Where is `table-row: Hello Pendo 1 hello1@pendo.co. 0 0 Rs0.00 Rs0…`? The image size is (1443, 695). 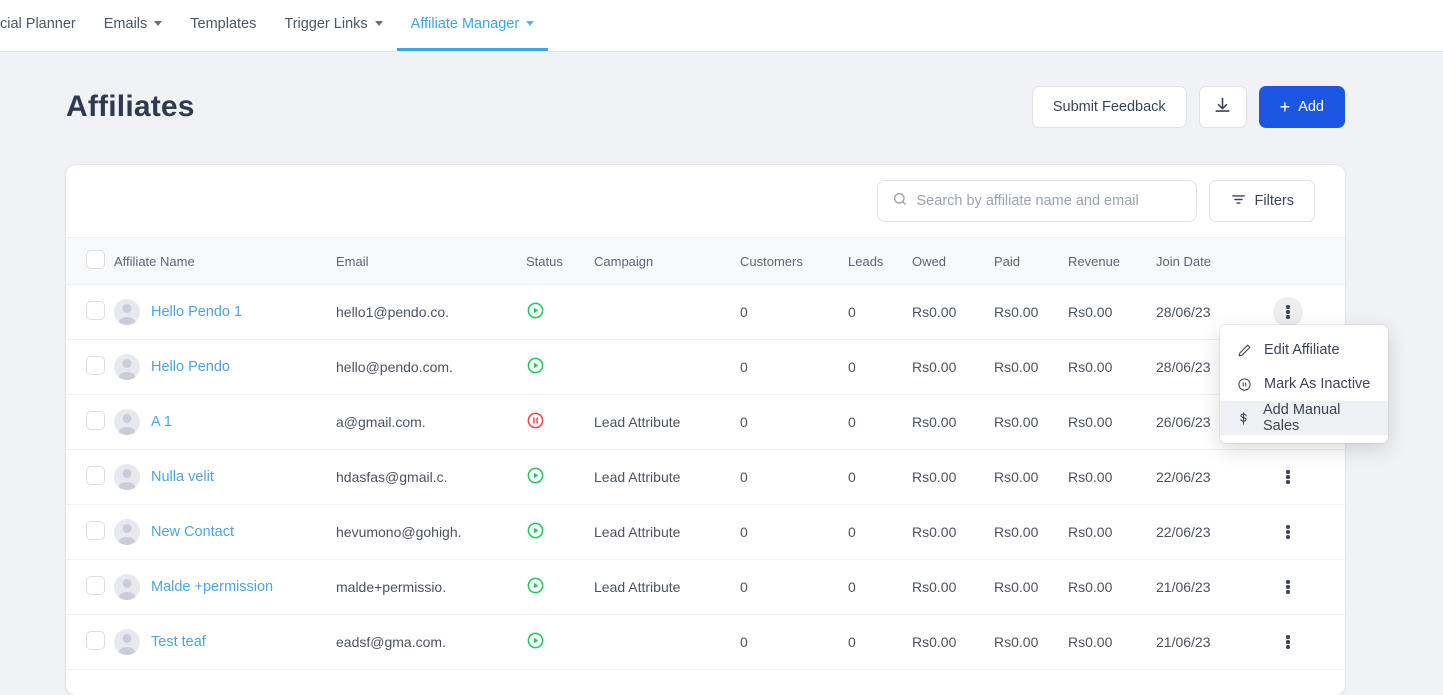
table-row: Hello Pendo 1 hello1@pendo.co. 0 0 Rs0.00 Rs0… is located at coordinates (705, 312).